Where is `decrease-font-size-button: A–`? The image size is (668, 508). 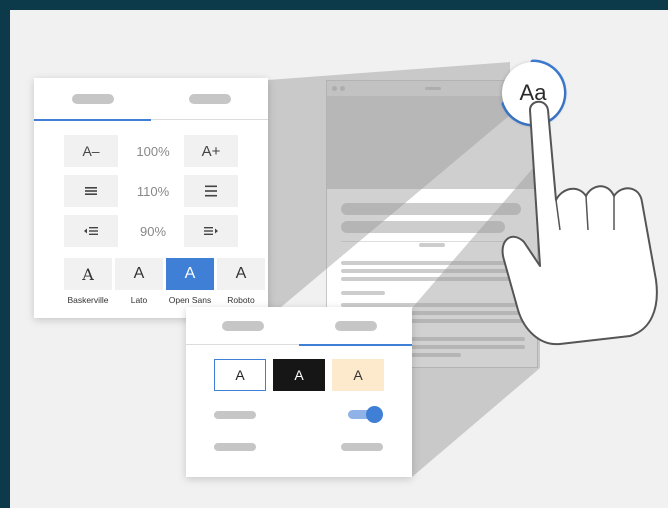 decrease-font-size-button: A– is located at coordinates (91, 151).